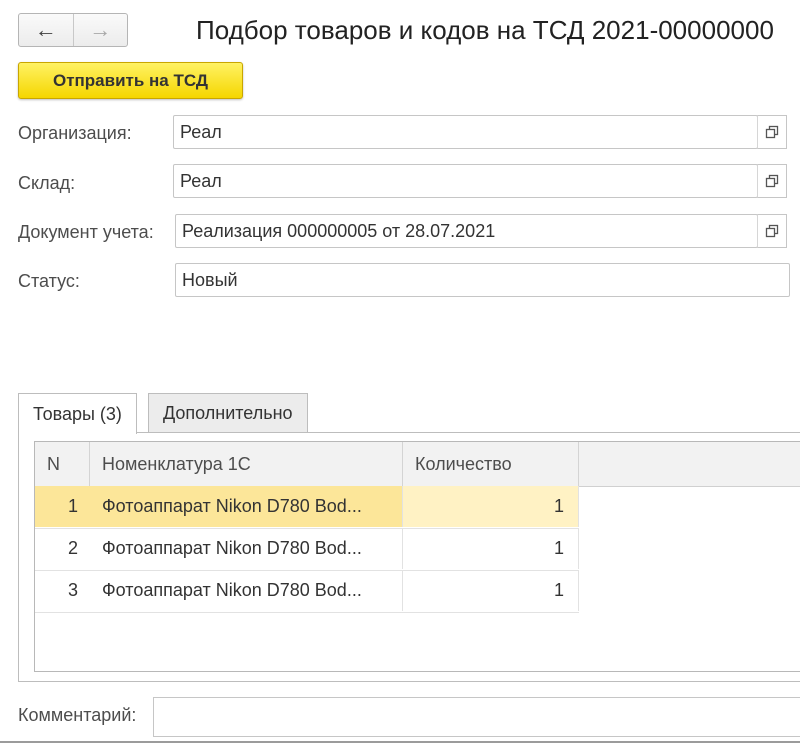 This screenshot has height=743, width=800. What do you see at coordinates (77, 715) in the screenshot?
I see `comment-label: Комментарий:` at bounding box center [77, 715].